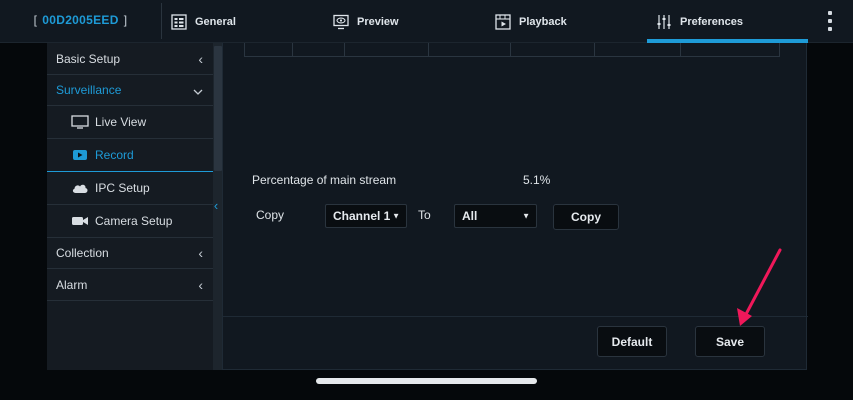  I want to click on annotation-arrow-icon, so click(759, 287).